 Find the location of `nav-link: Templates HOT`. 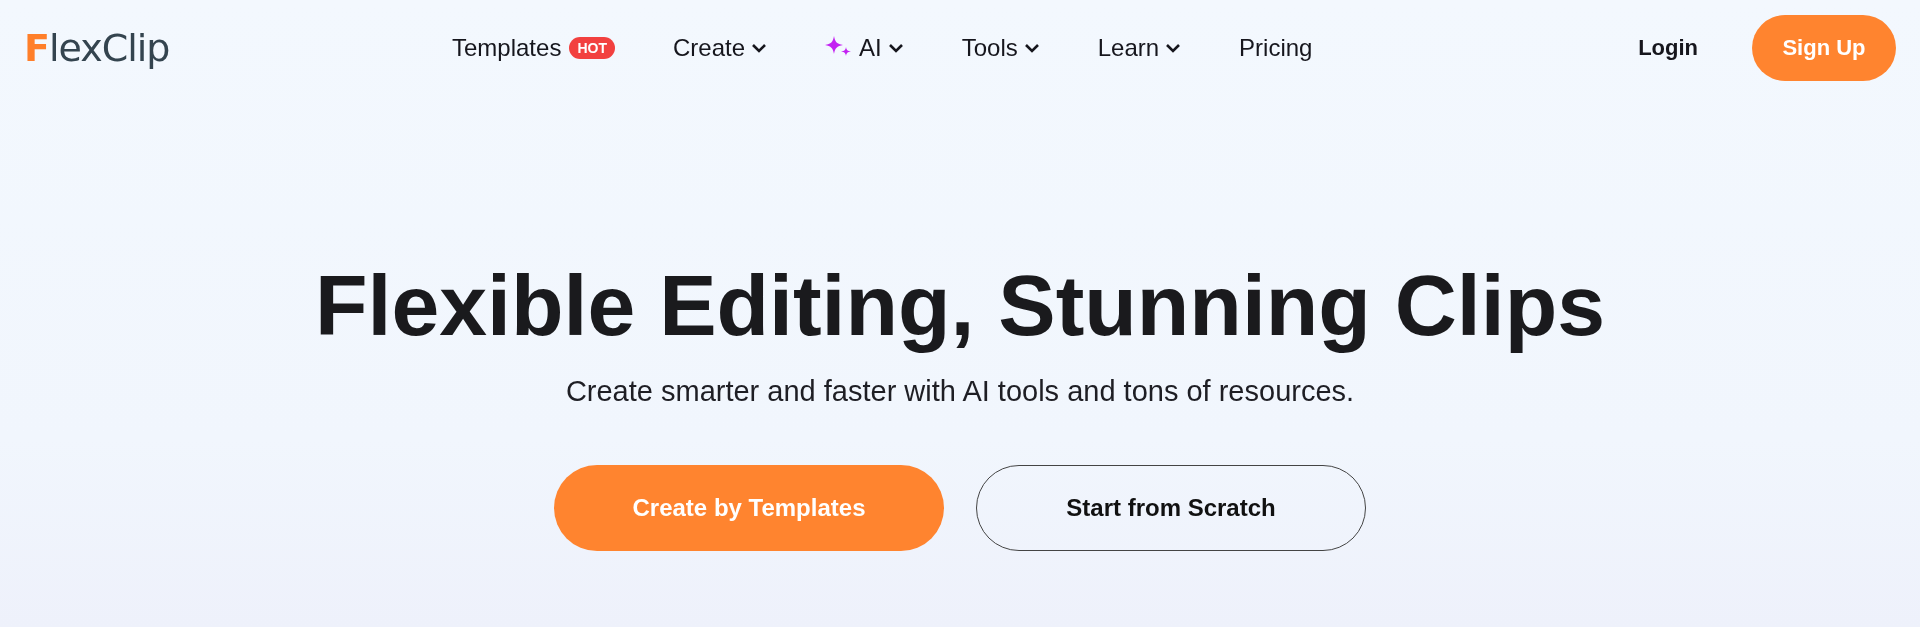

nav-link: Templates HOT is located at coordinates (533, 48).